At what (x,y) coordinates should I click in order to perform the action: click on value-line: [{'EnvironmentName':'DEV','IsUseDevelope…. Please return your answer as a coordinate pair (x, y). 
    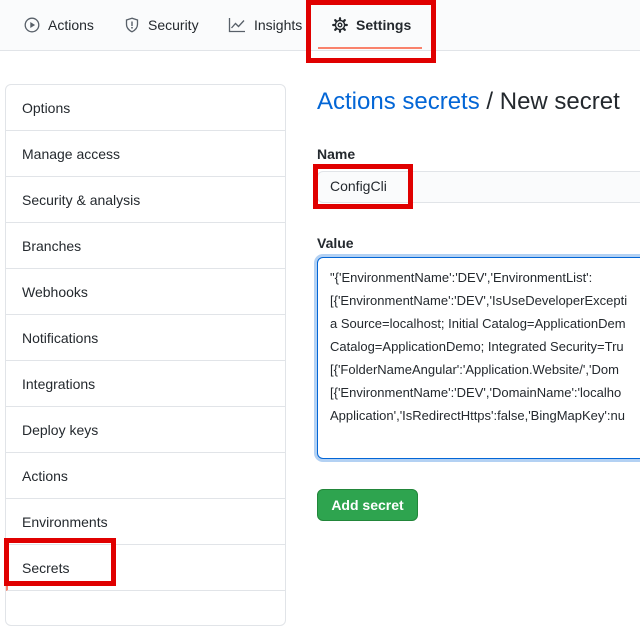
    Looking at the image, I should click on (479, 300).